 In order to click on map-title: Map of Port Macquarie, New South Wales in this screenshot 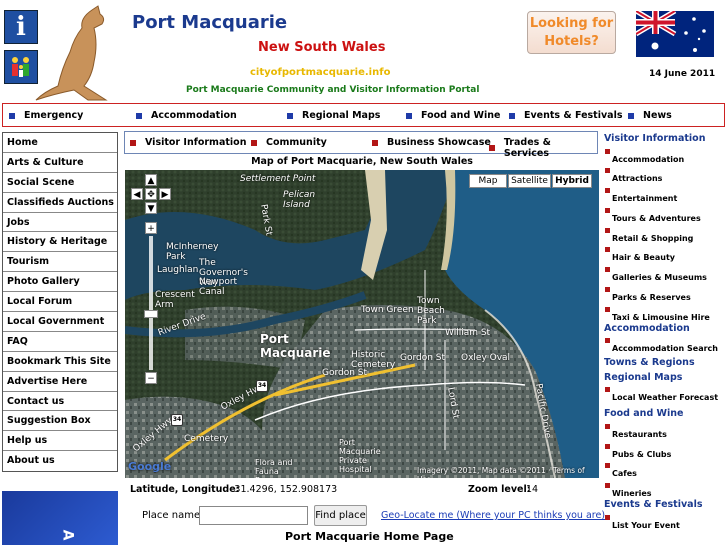, I will do `click(362, 161)`.